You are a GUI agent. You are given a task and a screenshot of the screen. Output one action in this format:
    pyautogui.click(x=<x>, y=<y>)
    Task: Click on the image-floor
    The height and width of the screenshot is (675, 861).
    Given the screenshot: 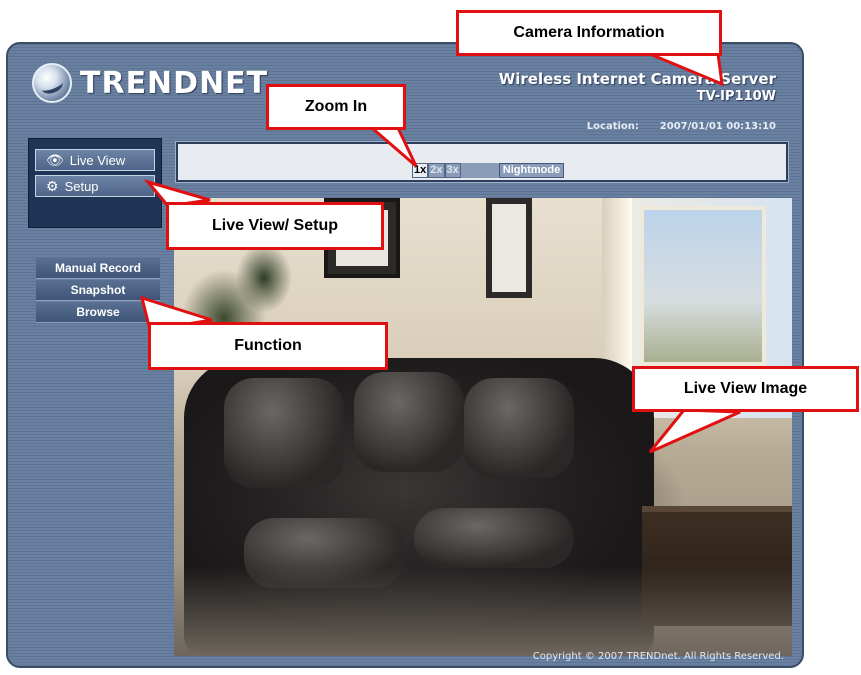 What is the action you would take?
    pyautogui.click(x=483, y=611)
    